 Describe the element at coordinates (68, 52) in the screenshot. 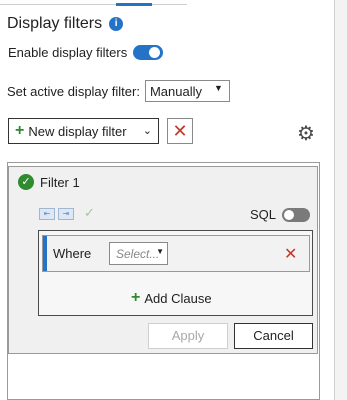

I see `enable-label: Enable display filters` at that location.